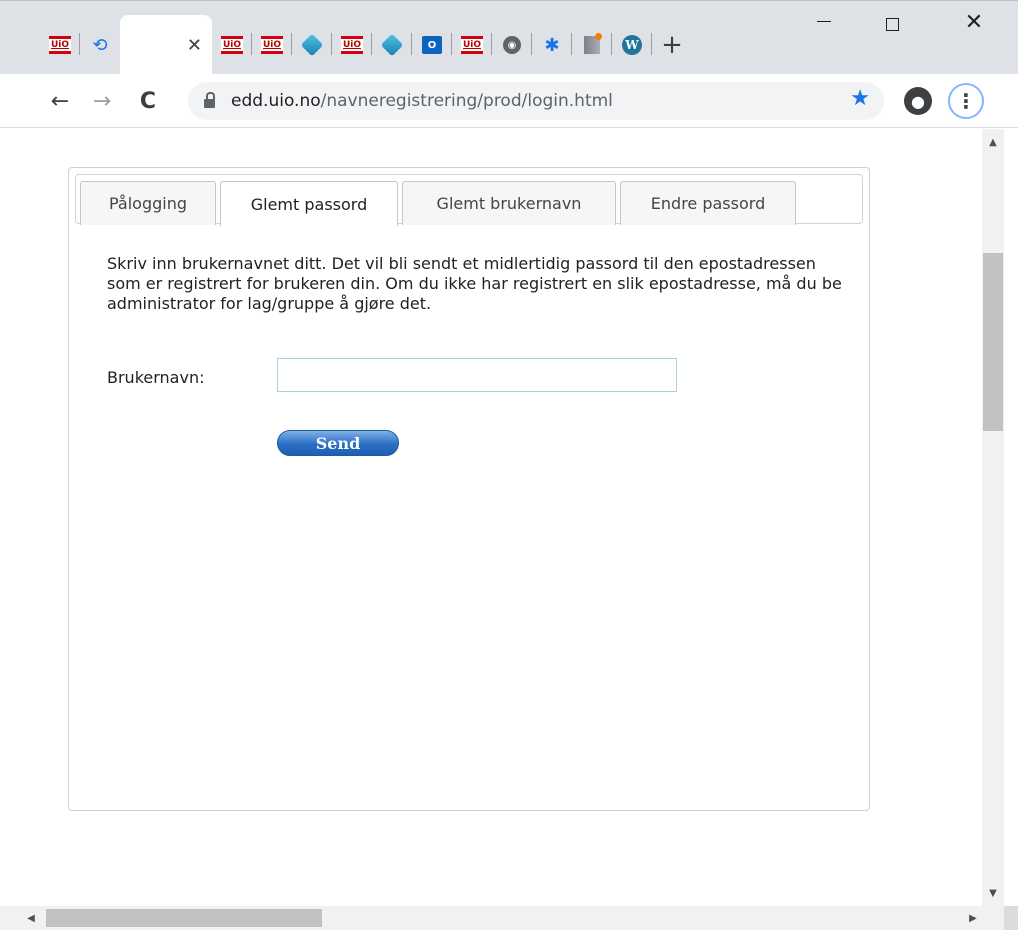  Describe the element at coordinates (148, 203) in the screenshot. I see `tab-palogging: Pålogging` at that location.